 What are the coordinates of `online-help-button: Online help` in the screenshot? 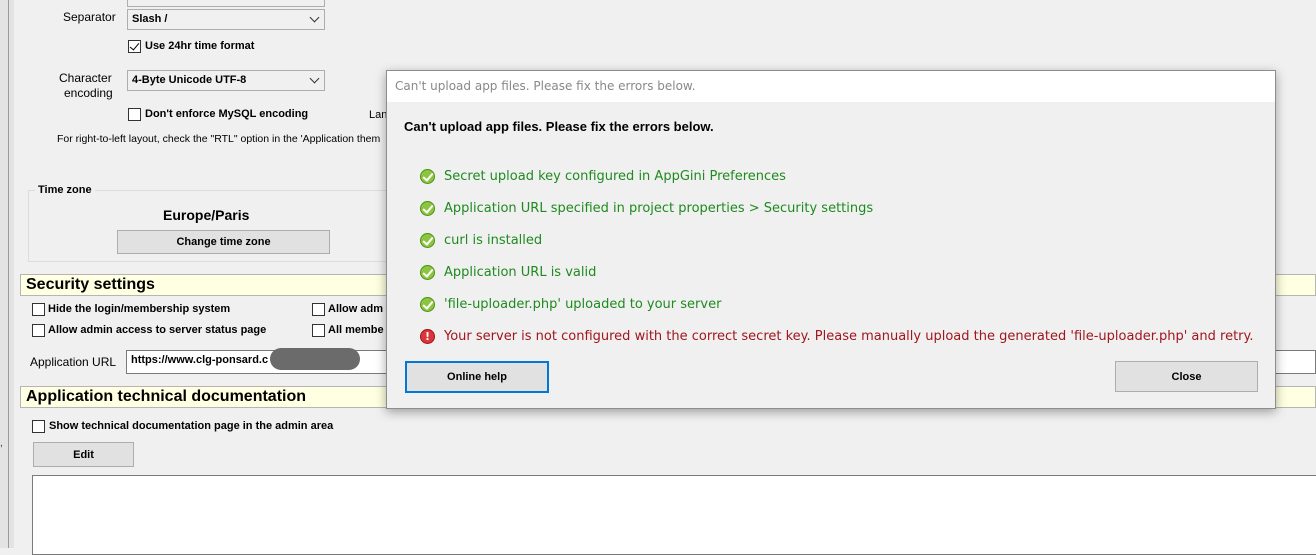 It's located at (477, 377).